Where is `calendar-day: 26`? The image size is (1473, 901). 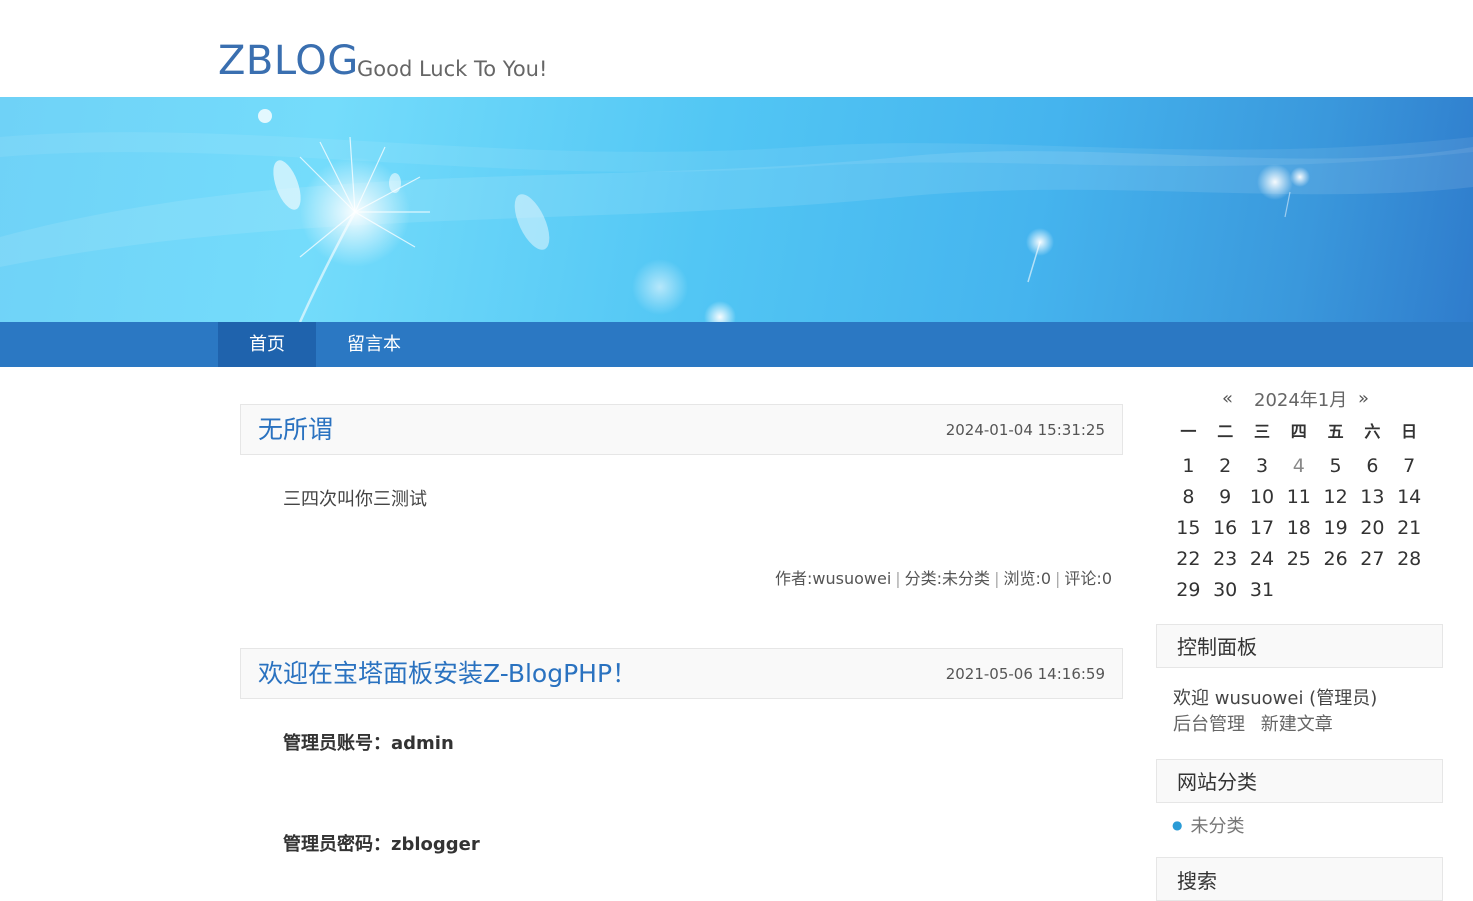
calendar-day: 26 is located at coordinates (1335, 559).